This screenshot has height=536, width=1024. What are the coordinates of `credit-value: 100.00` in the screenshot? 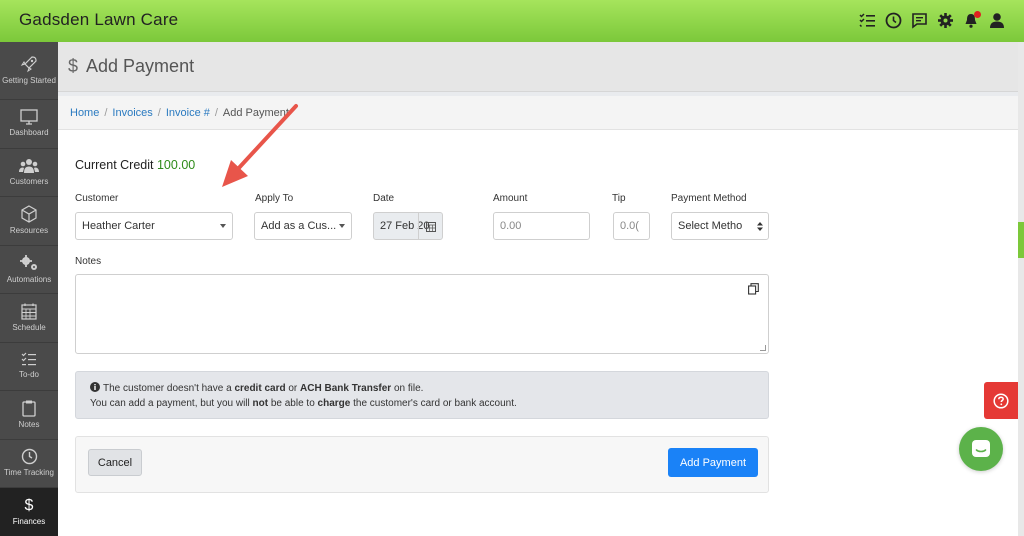 It's located at (176, 165).